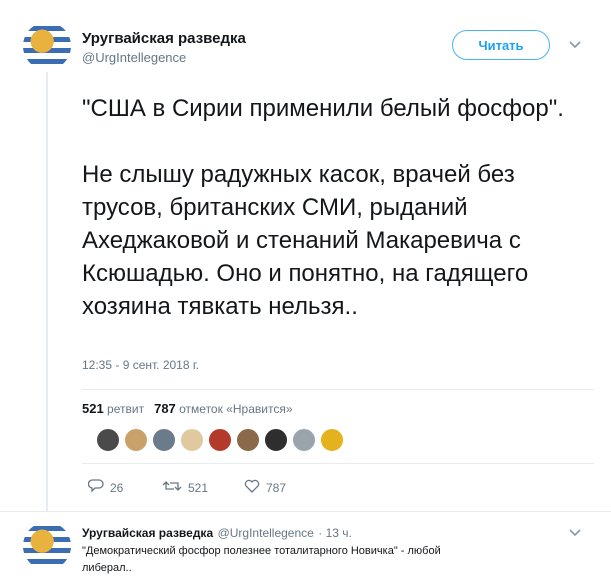 This screenshot has height=587, width=611. I want to click on author-avatar, so click(47, 46).